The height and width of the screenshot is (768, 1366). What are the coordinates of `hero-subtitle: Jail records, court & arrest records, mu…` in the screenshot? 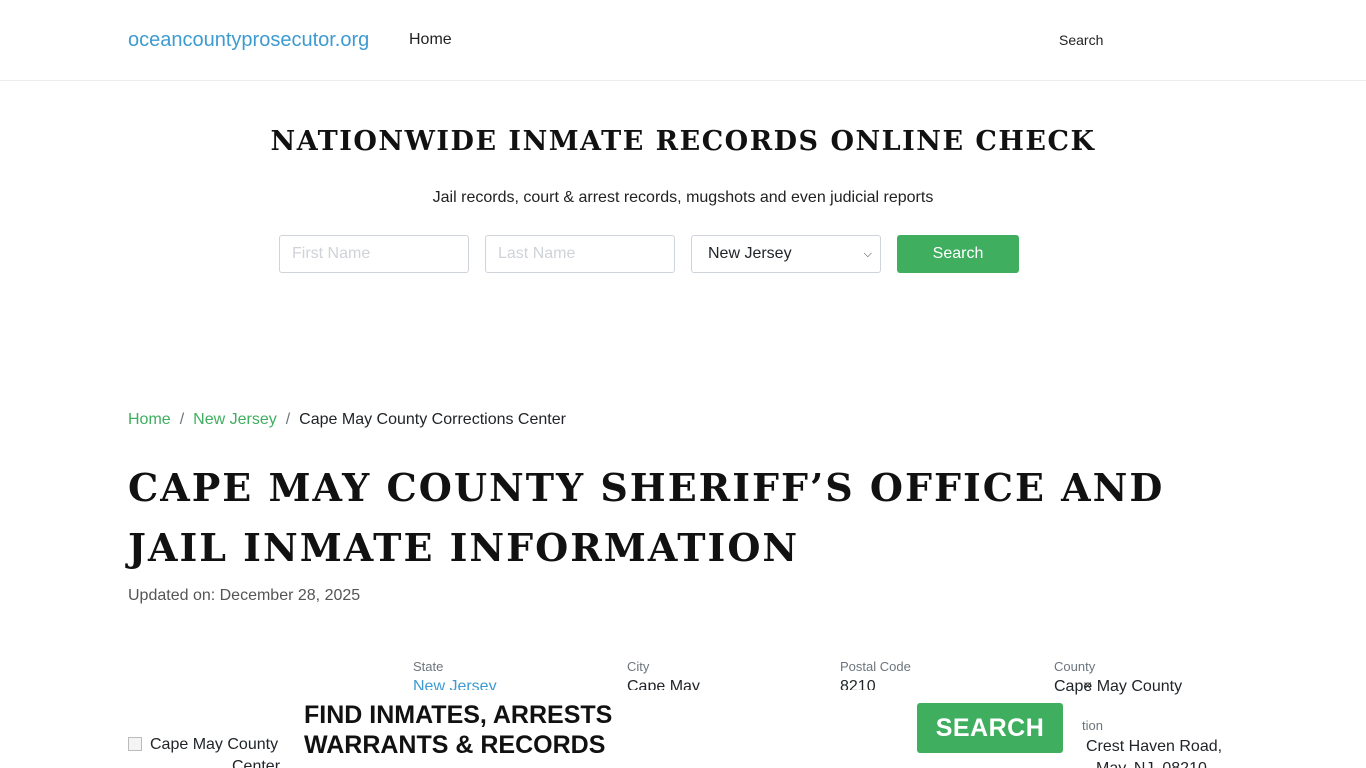 It's located at (683, 197).